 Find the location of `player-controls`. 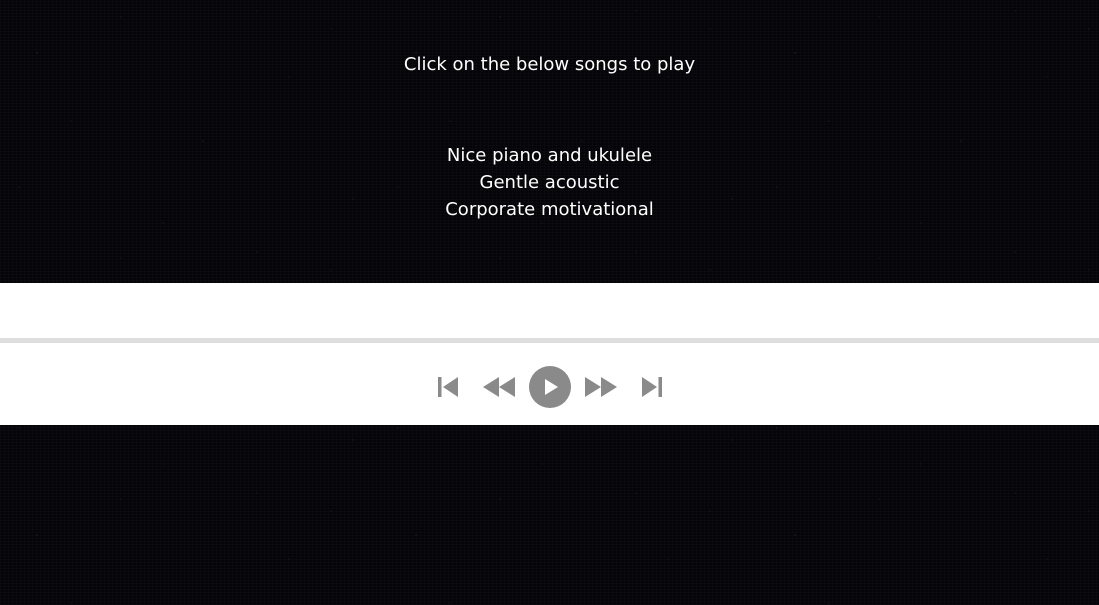

player-controls is located at coordinates (549, 387).